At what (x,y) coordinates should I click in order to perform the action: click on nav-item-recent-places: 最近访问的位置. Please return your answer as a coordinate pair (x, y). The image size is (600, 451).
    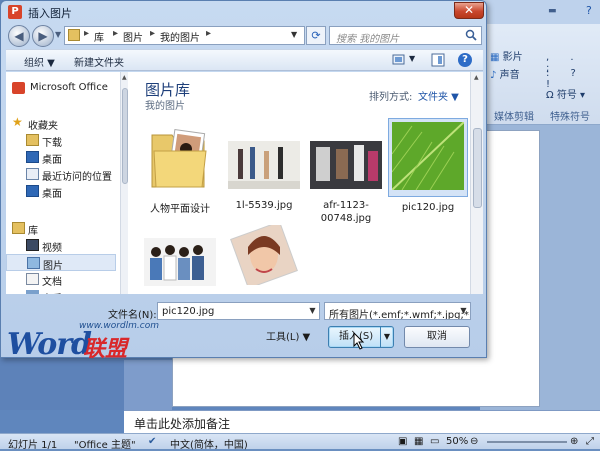
    Looking at the image, I should click on (61, 174).